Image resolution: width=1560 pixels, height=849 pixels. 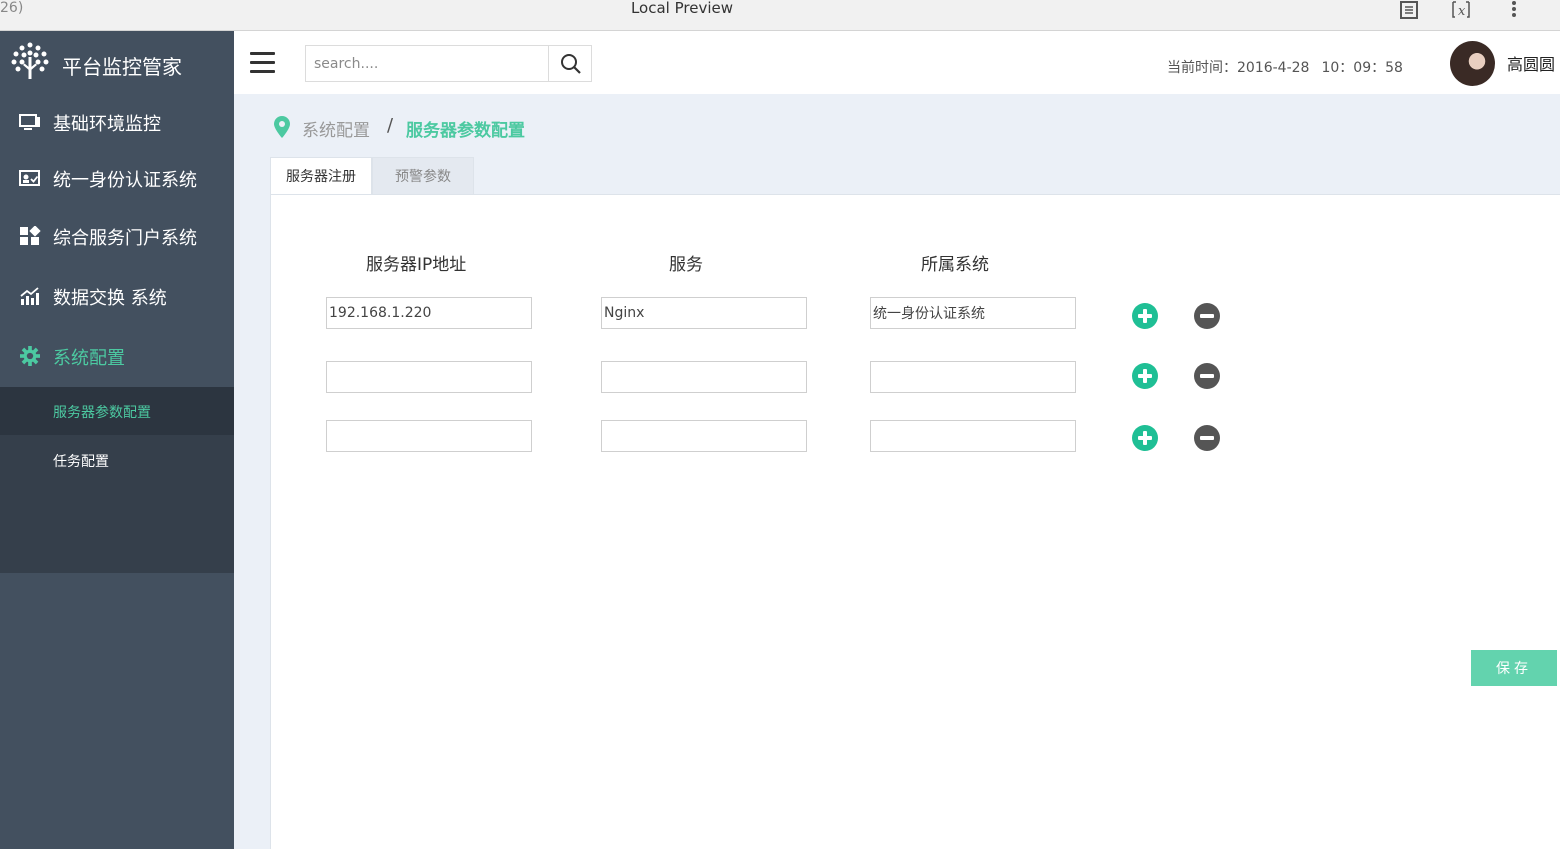 I want to click on sidebar-item-label: 统一身份认证系统, so click(x=125, y=180).